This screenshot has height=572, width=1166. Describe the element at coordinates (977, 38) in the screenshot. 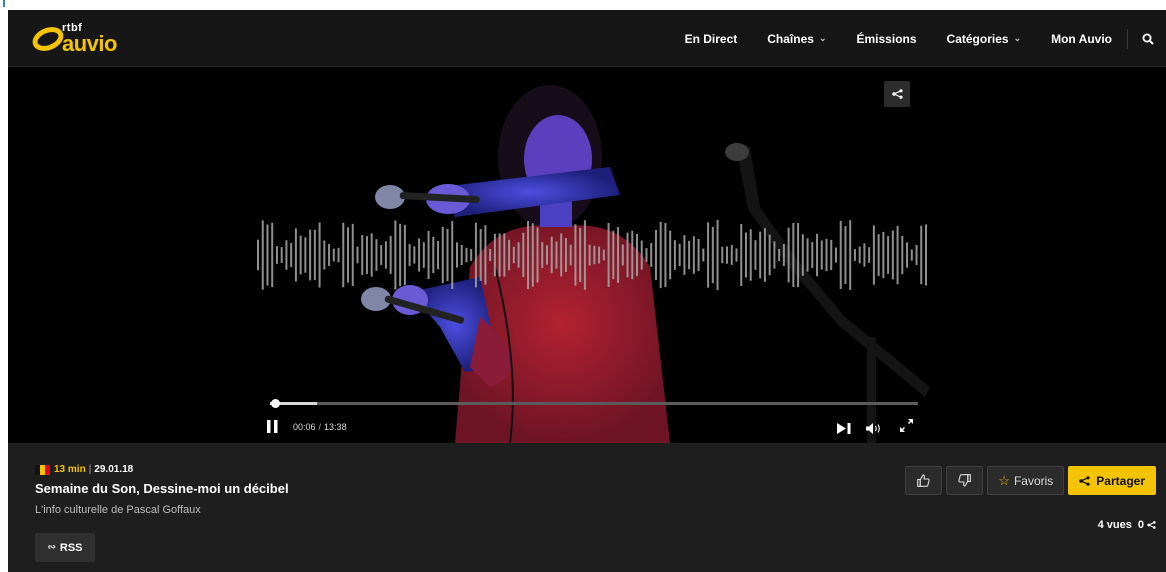

I see `nav-label: Catégories` at that location.